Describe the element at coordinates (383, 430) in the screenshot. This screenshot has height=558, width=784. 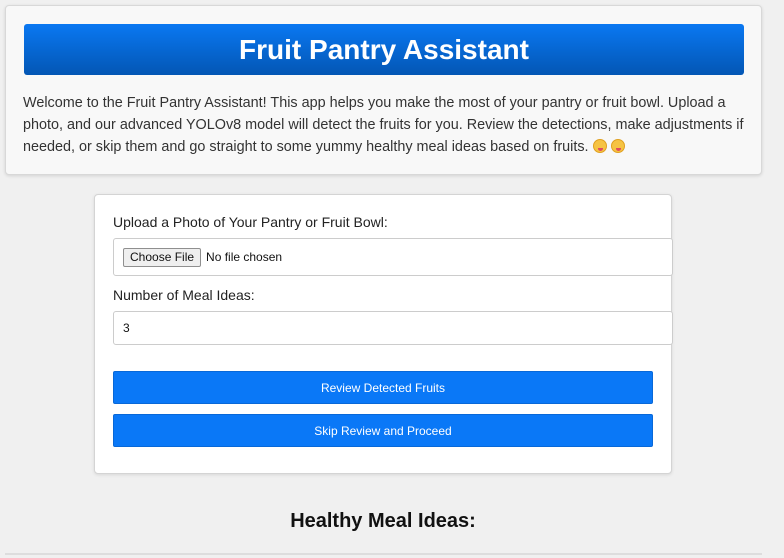
I see `skip-review-button: Skip Review and Proceed` at that location.